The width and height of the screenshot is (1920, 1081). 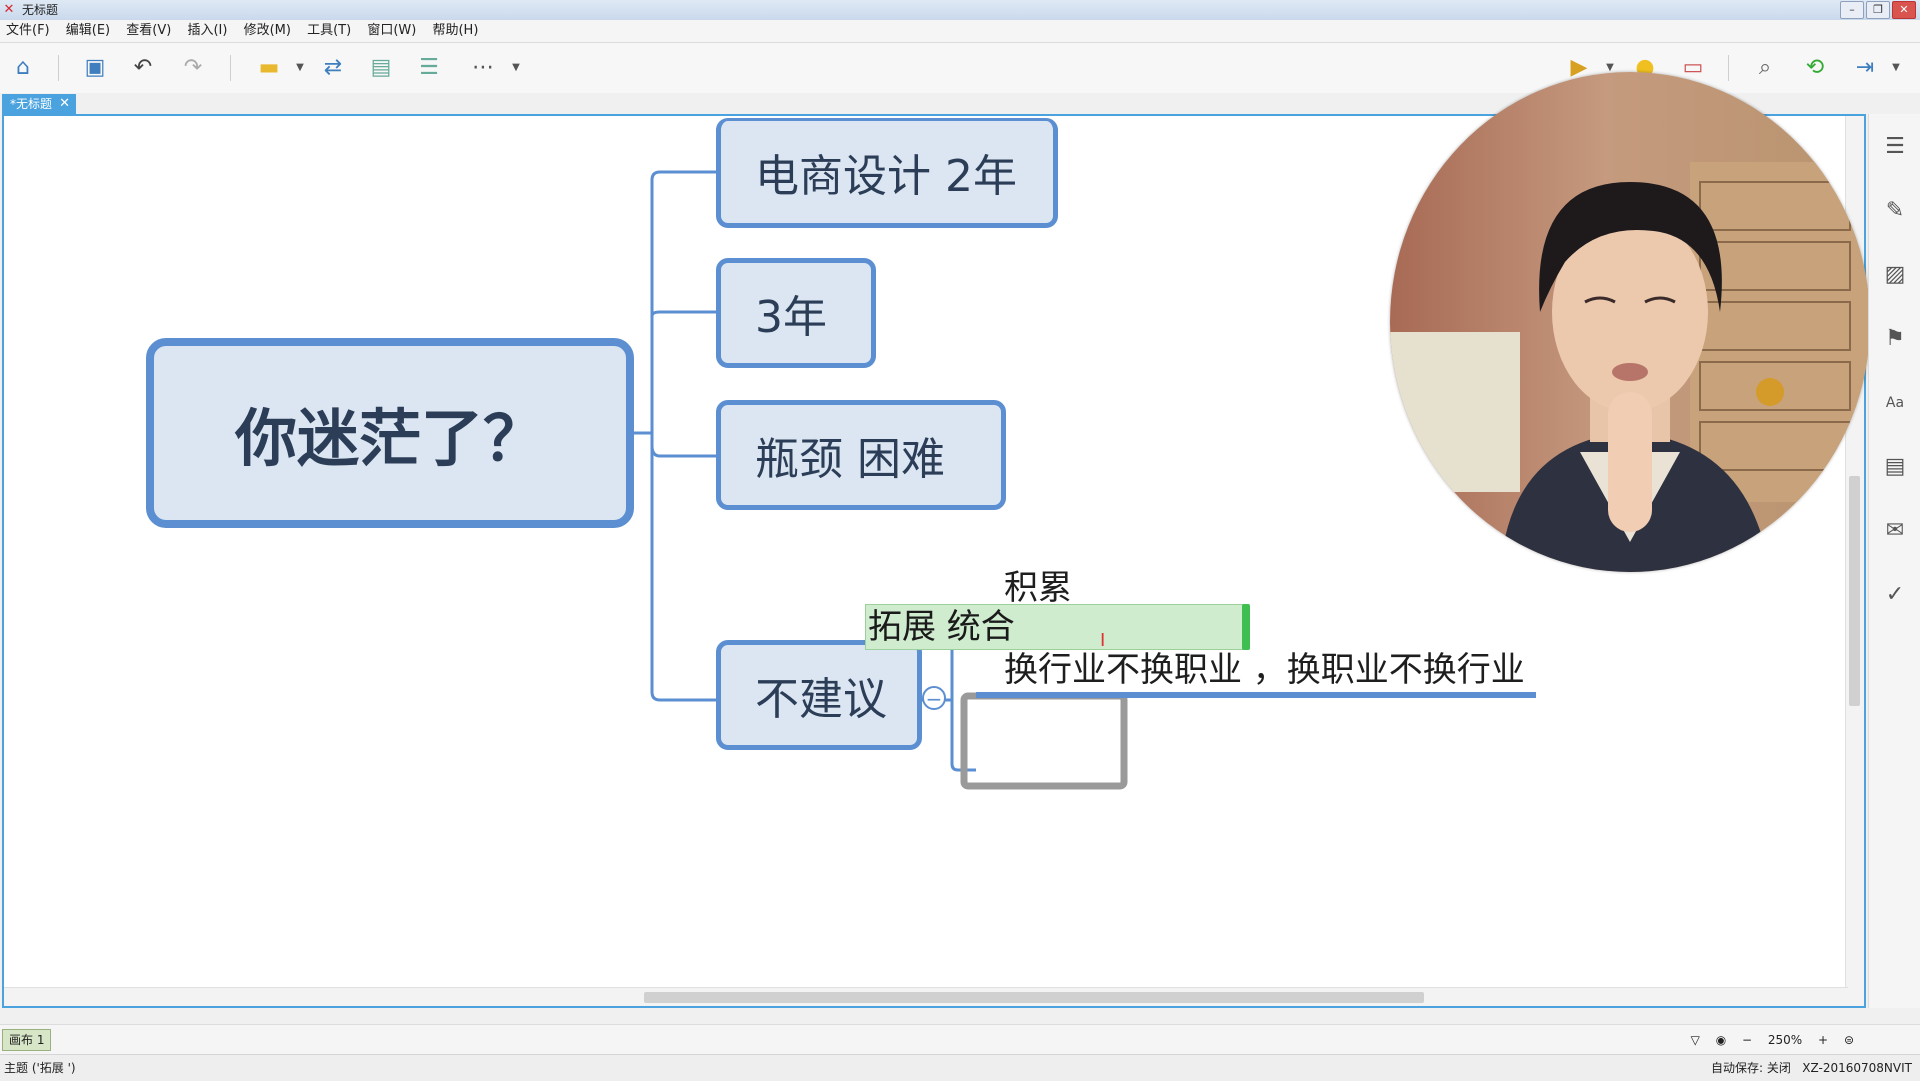 What do you see at coordinates (861, 455) in the screenshot?
I see `branch-topic: 瓶颈 困难` at bounding box center [861, 455].